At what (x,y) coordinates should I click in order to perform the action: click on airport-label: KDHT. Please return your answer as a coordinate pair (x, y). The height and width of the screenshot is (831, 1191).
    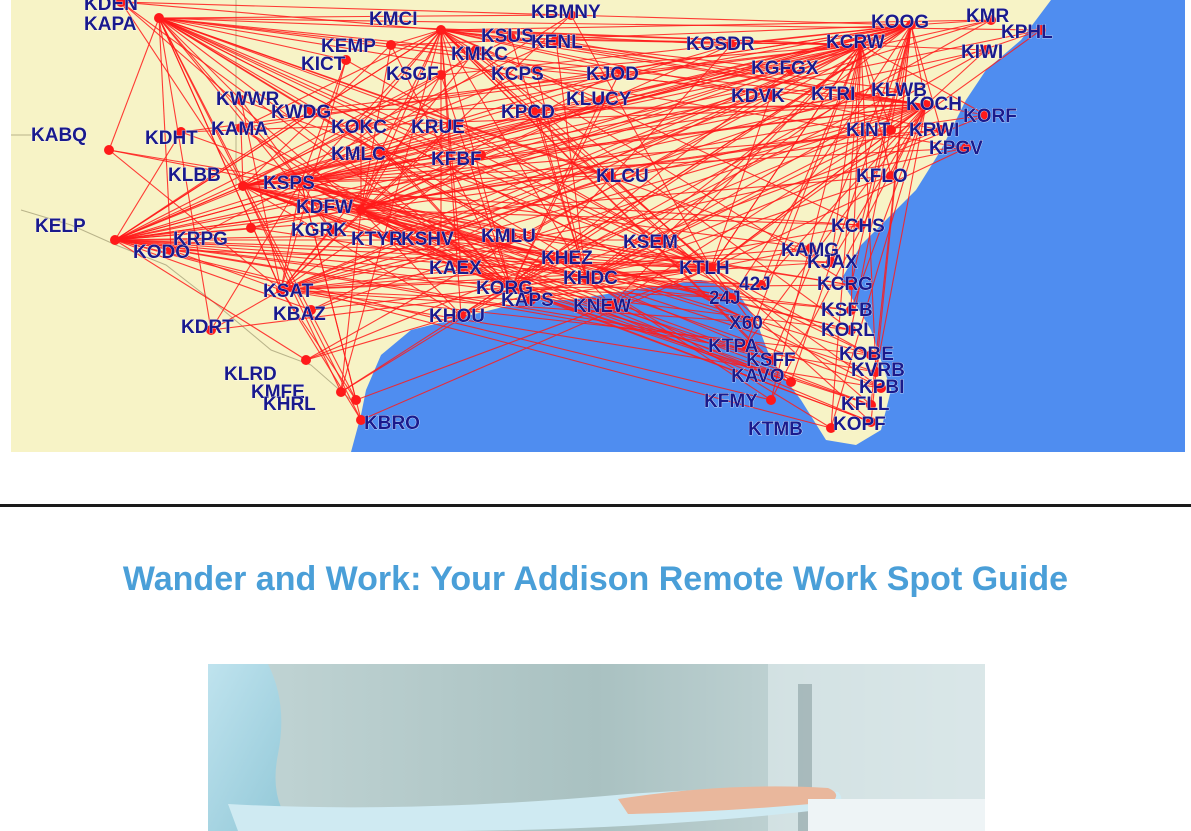
    Looking at the image, I should click on (171, 138).